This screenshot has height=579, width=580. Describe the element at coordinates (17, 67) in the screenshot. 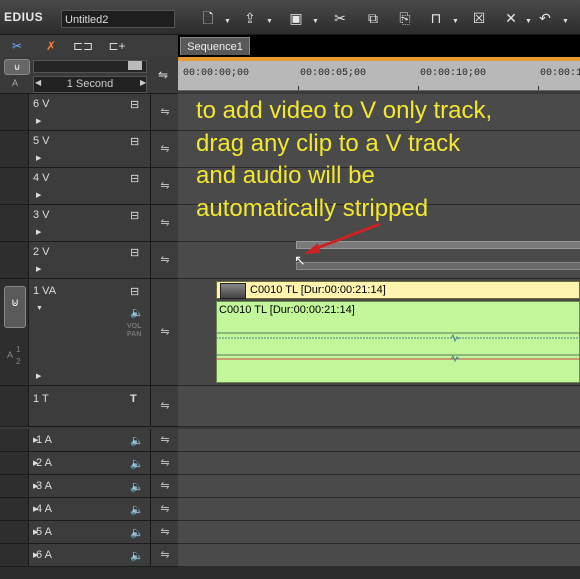

I see `sync-lock-button: ⊍` at that location.